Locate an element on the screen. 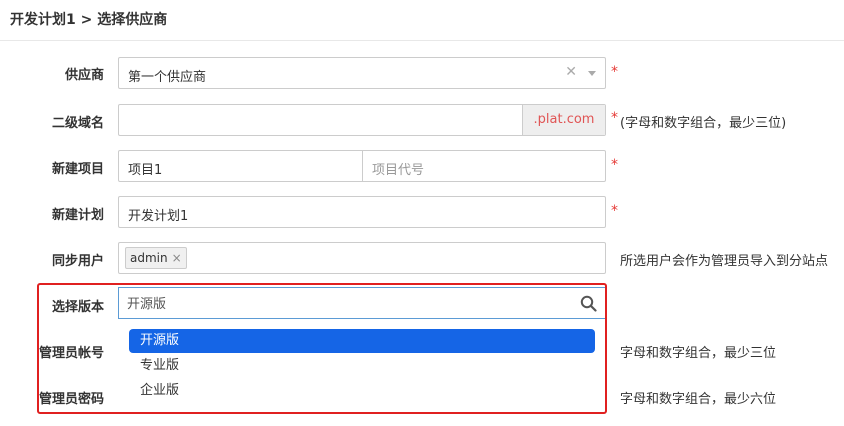 The image size is (844, 426). breadcrumb-header: 开发计划1 > 选择供应商 is located at coordinates (422, 20).